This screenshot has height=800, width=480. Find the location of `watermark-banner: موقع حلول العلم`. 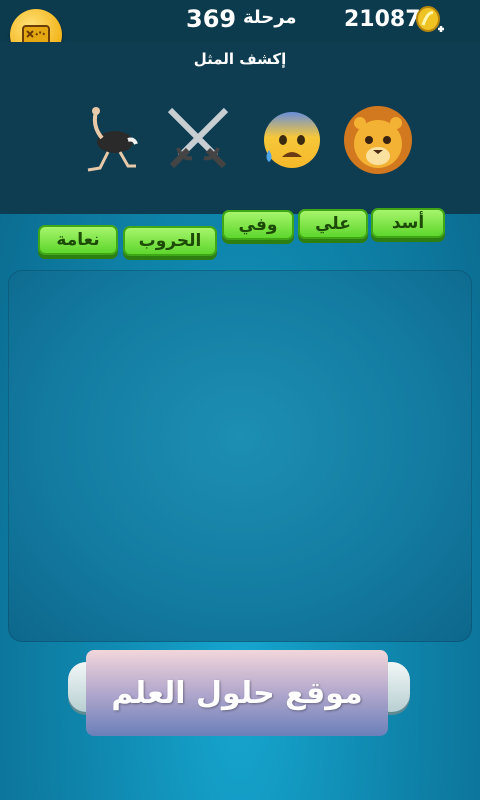

watermark-banner: موقع حلول العلم is located at coordinates (237, 693).